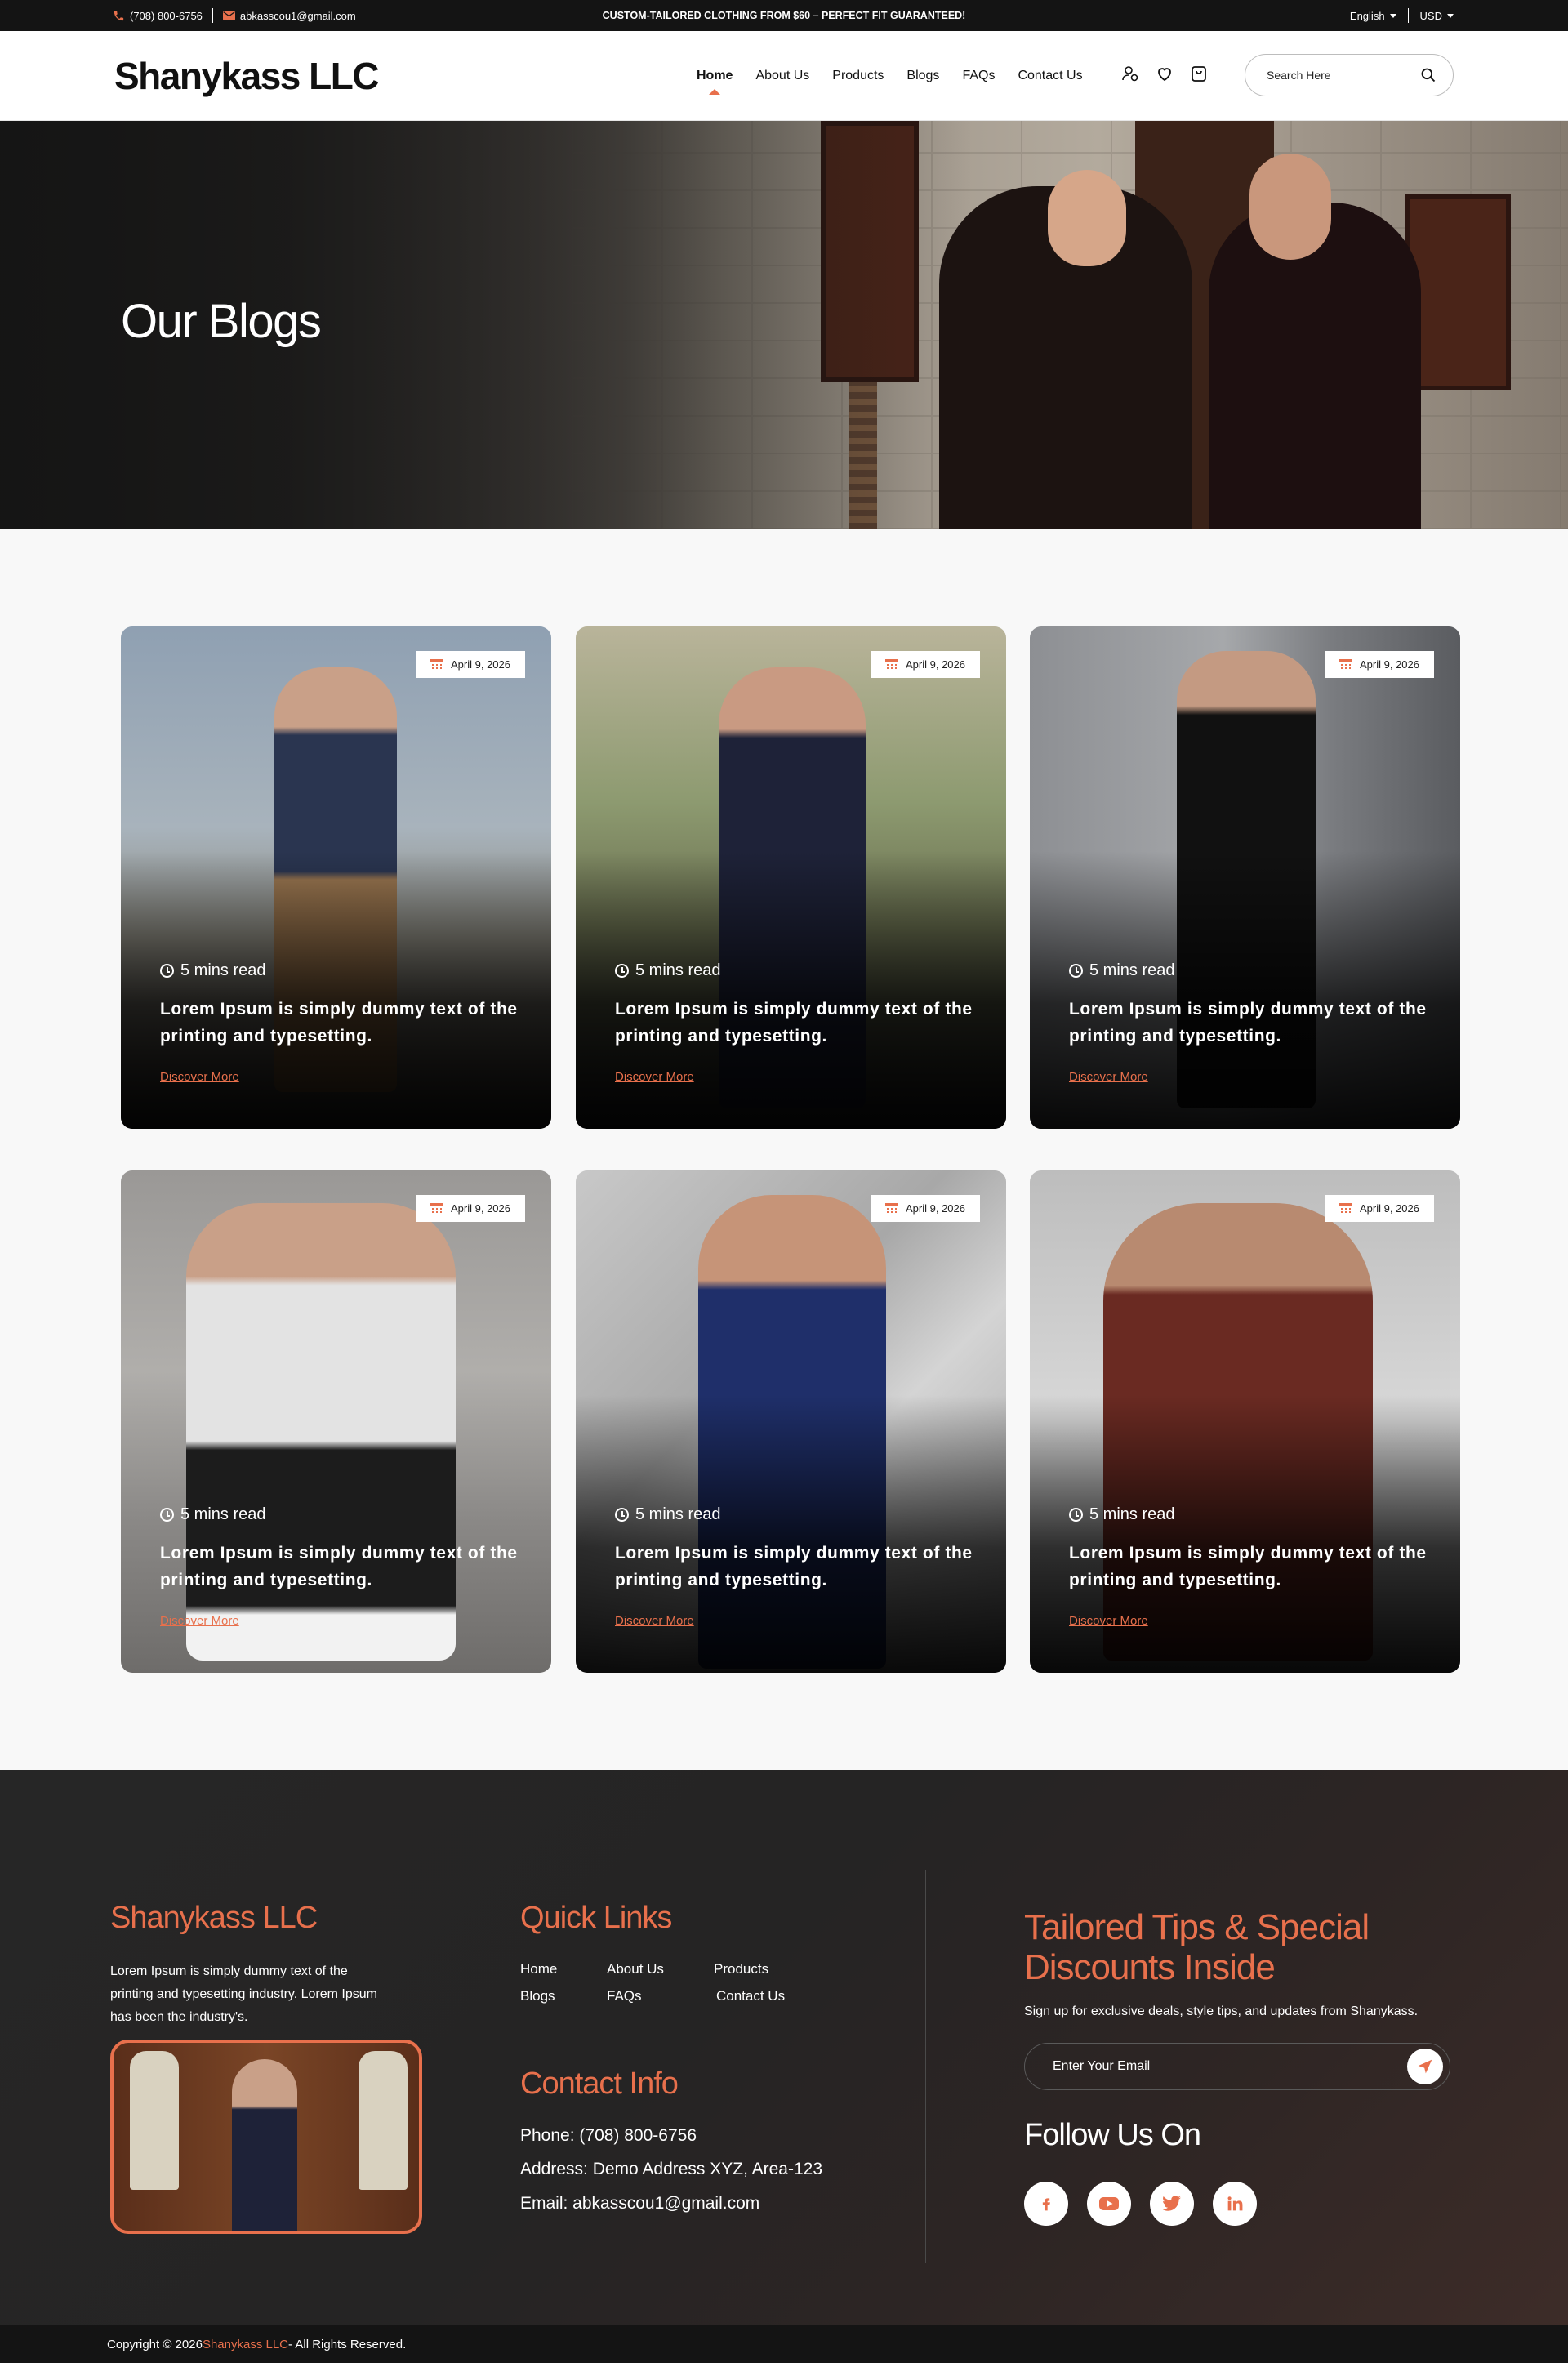  I want to click on nav-products: Products, so click(858, 76).